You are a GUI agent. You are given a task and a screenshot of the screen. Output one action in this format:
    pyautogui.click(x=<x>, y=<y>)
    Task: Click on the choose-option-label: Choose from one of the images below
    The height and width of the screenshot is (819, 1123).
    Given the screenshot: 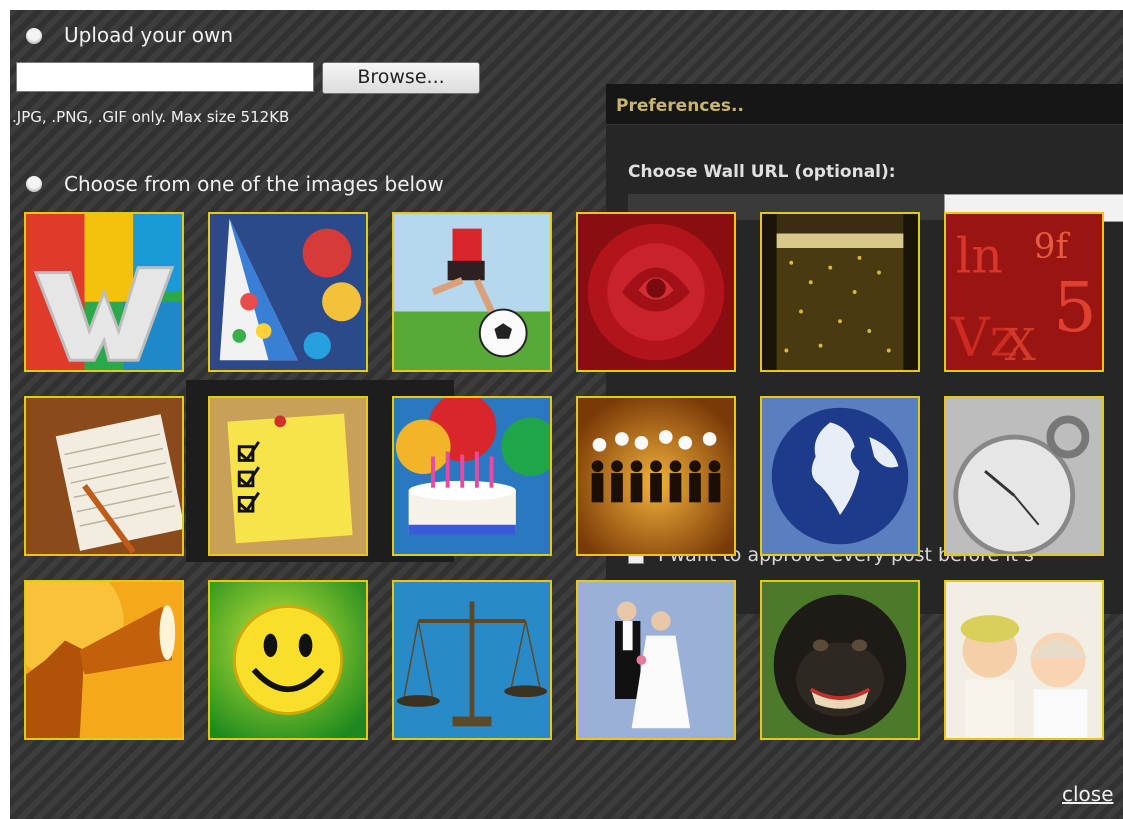 What is the action you would take?
    pyautogui.click(x=254, y=184)
    